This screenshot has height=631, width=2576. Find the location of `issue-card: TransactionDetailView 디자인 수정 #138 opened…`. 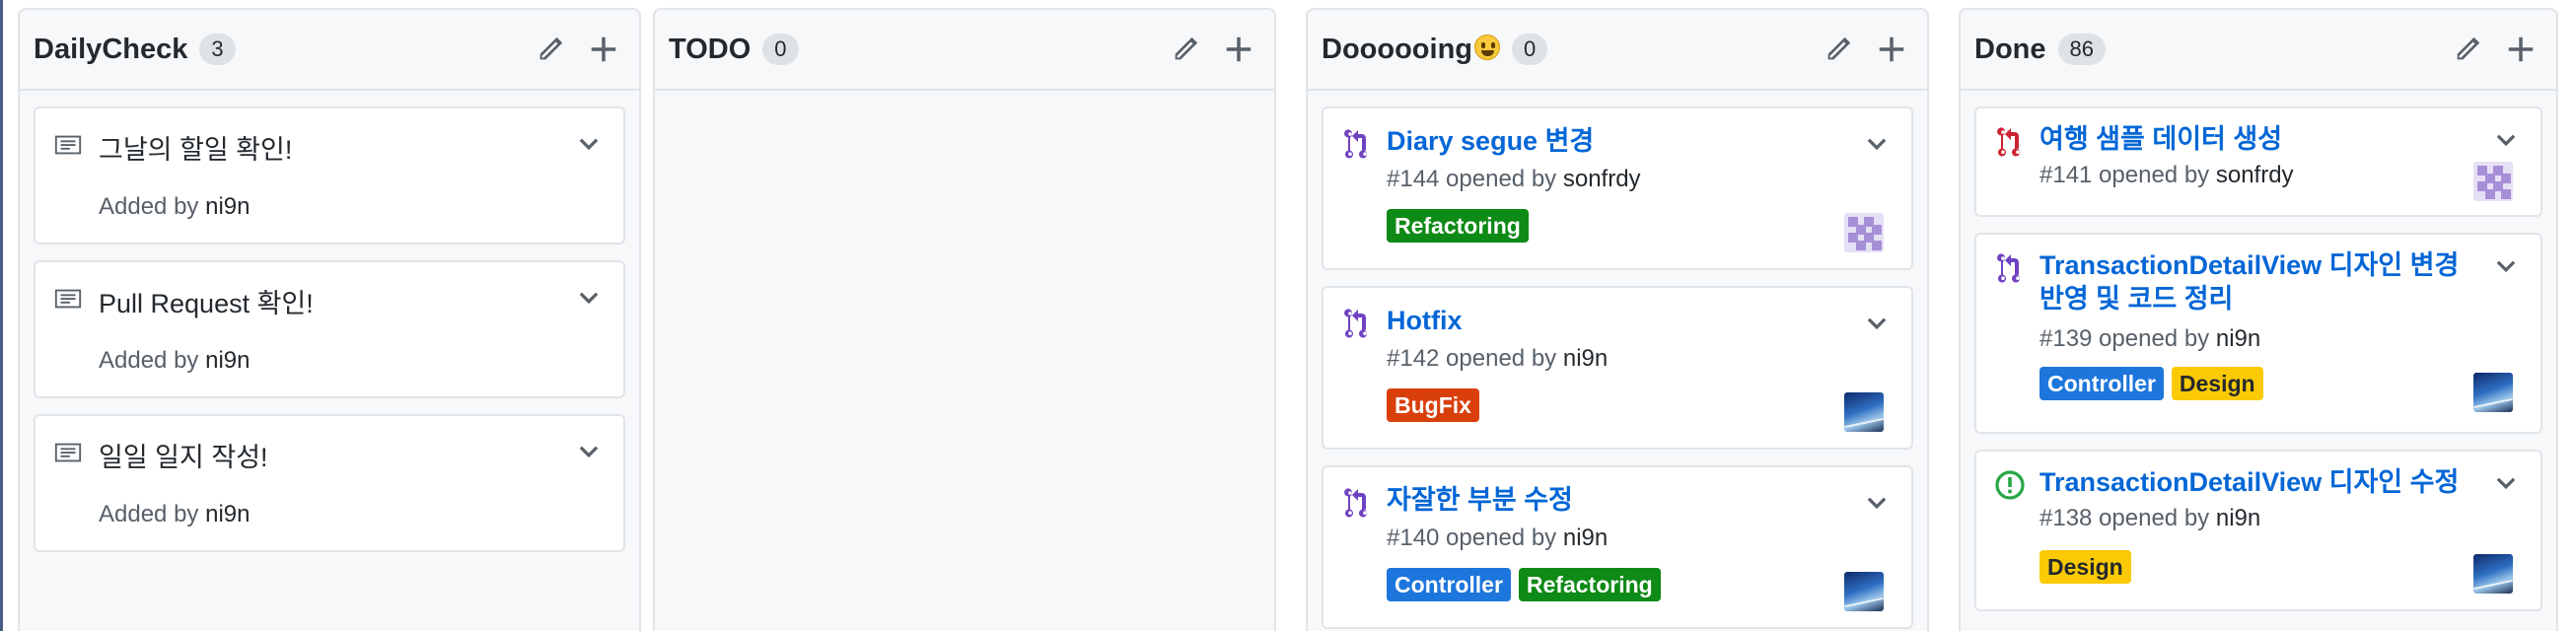

issue-card: TransactionDetailView 디자인 수정 #138 opened… is located at coordinates (2258, 531).